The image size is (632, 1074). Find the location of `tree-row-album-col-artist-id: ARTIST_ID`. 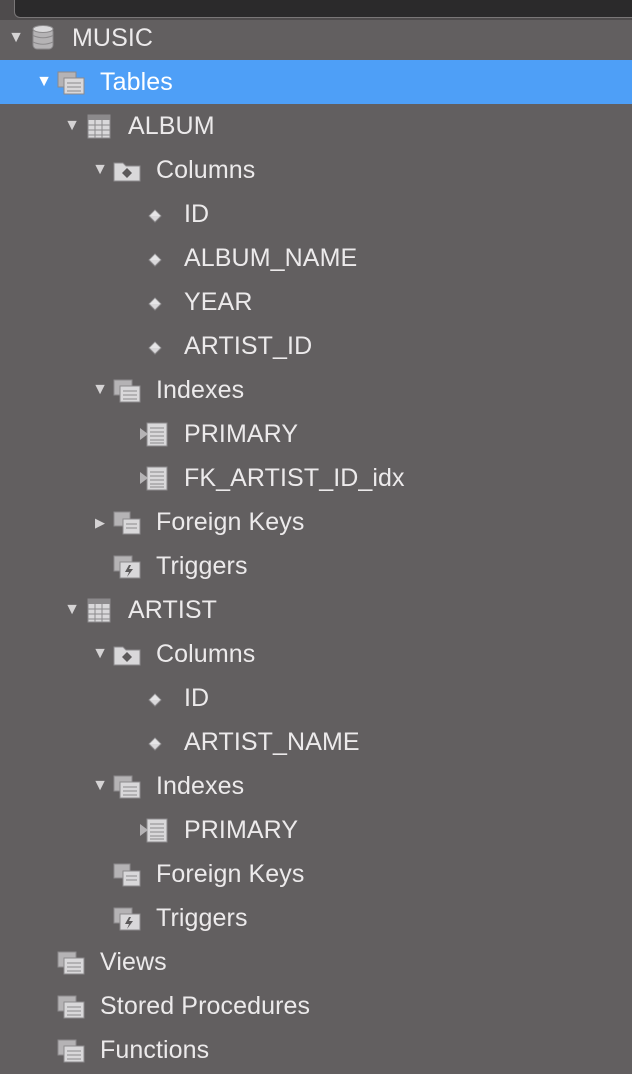

tree-row-album-col-artist-id: ARTIST_ID is located at coordinates (316, 346).